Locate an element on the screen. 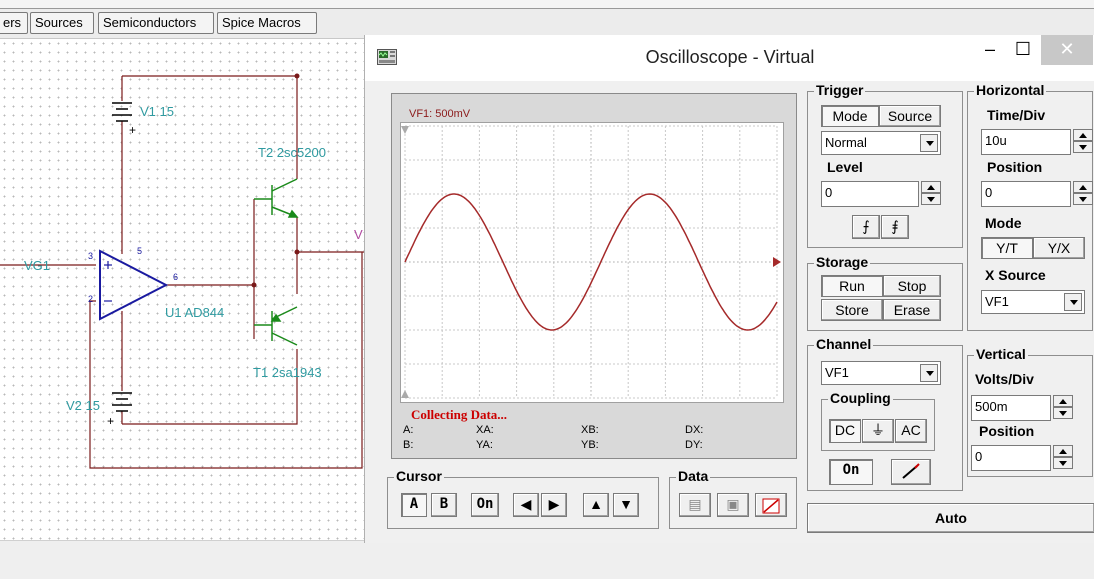 The height and width of the screenshot is (579, 1094). voltsdiv-spinner is located at coordinates (1063, 407).